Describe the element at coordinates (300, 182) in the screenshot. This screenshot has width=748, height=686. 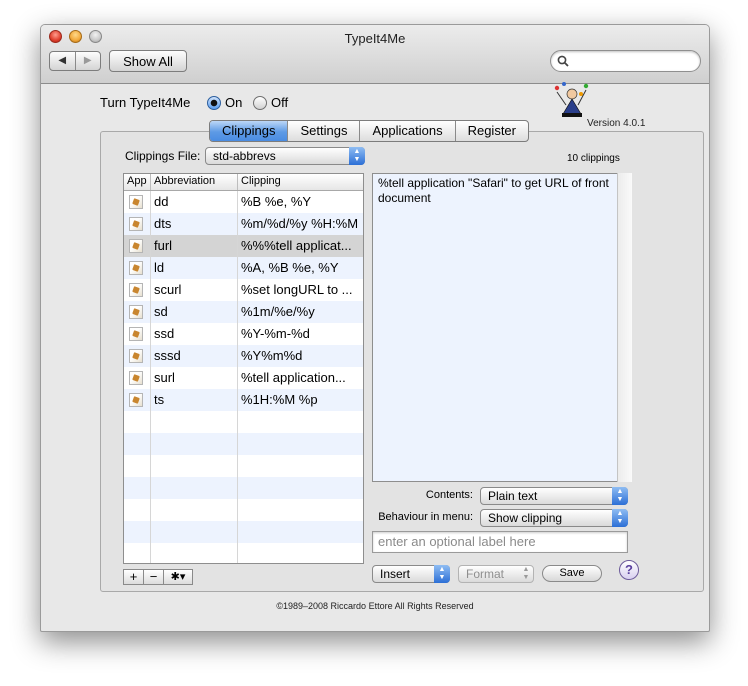
I see `column-header-clipping: Clipping` at that location.